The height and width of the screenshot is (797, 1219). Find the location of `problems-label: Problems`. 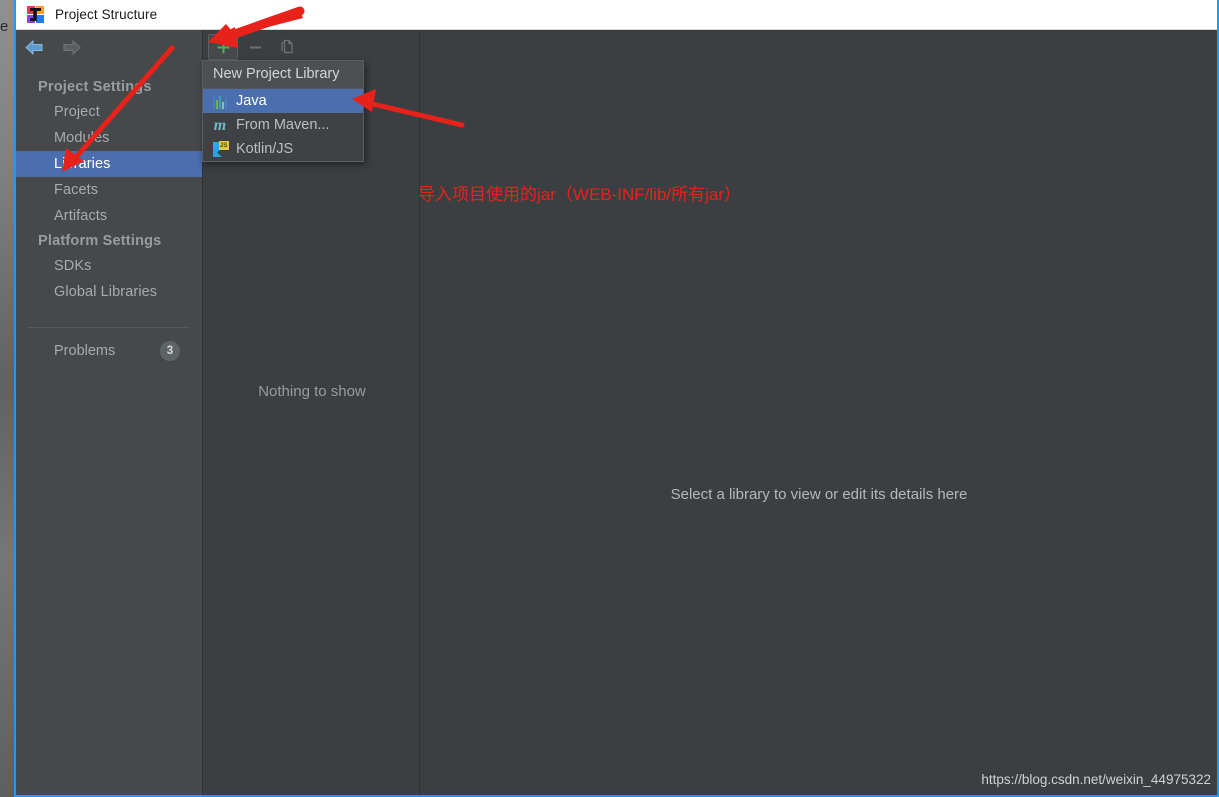

problems-label: Problems is located at coordinates (85, 351).